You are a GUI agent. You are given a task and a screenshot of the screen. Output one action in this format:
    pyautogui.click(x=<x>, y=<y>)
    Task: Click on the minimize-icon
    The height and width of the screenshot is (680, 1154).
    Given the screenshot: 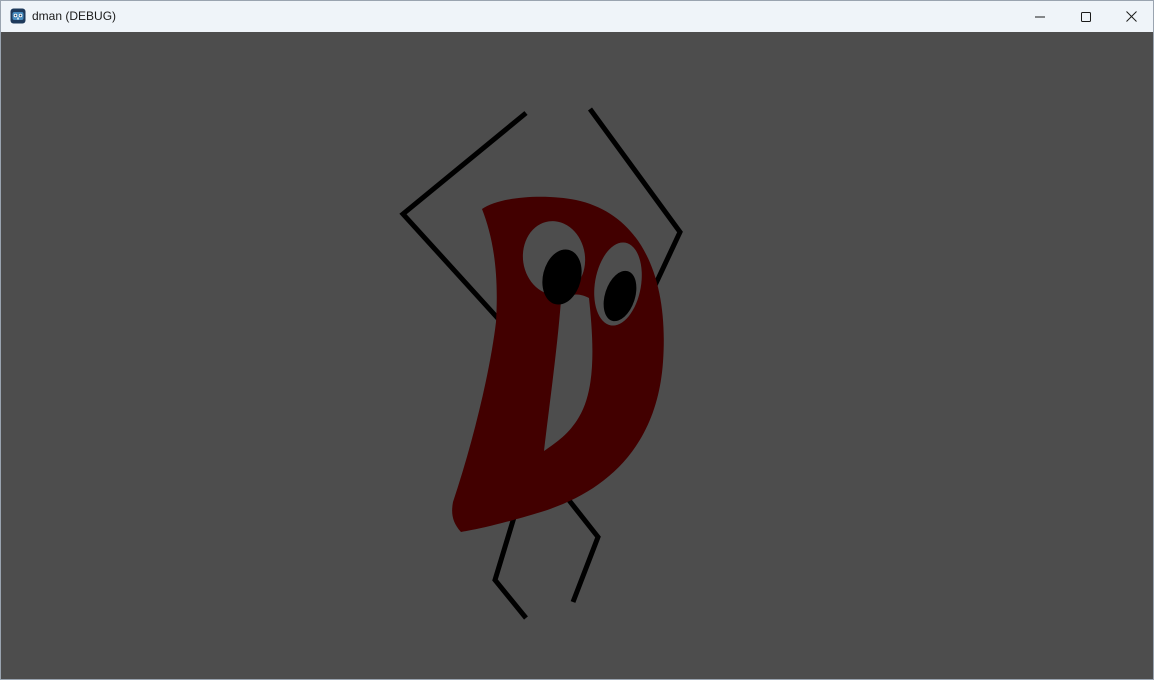 What is the action you would take?
    pyautogui.click(x=1040, y=17)
    